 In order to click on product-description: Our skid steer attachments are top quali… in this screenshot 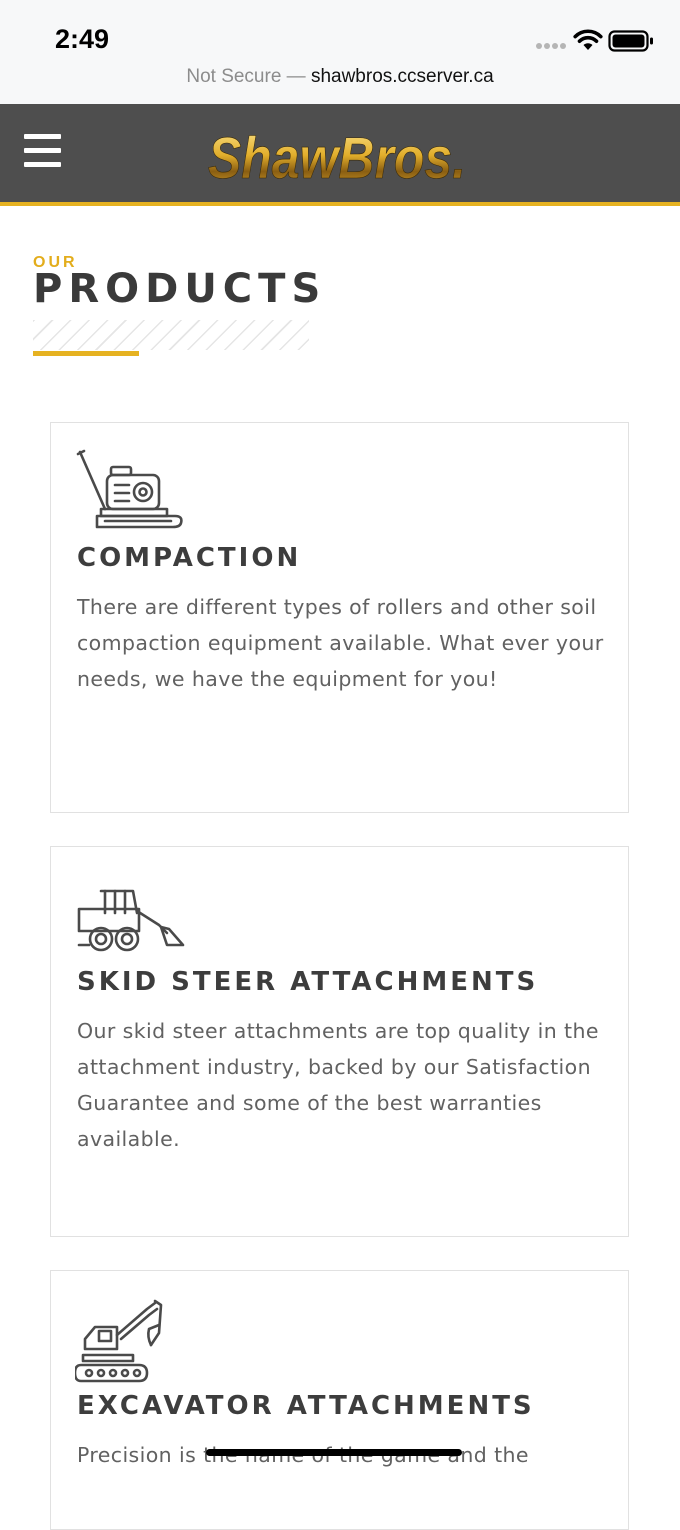, I will do `click(338, 1085)`.